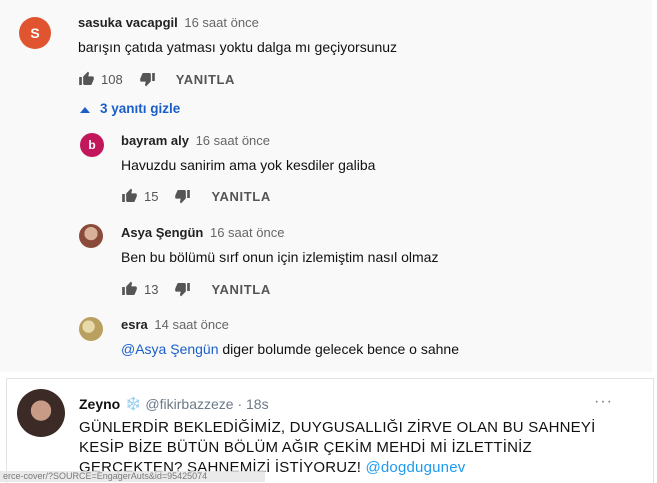 The width and height of the screenshot is (657, 483). What do you see at coordinates (196, 196) in the screenshot?
I see `comment-actions: 15 YANITLA` at bounding box center [196, 196].